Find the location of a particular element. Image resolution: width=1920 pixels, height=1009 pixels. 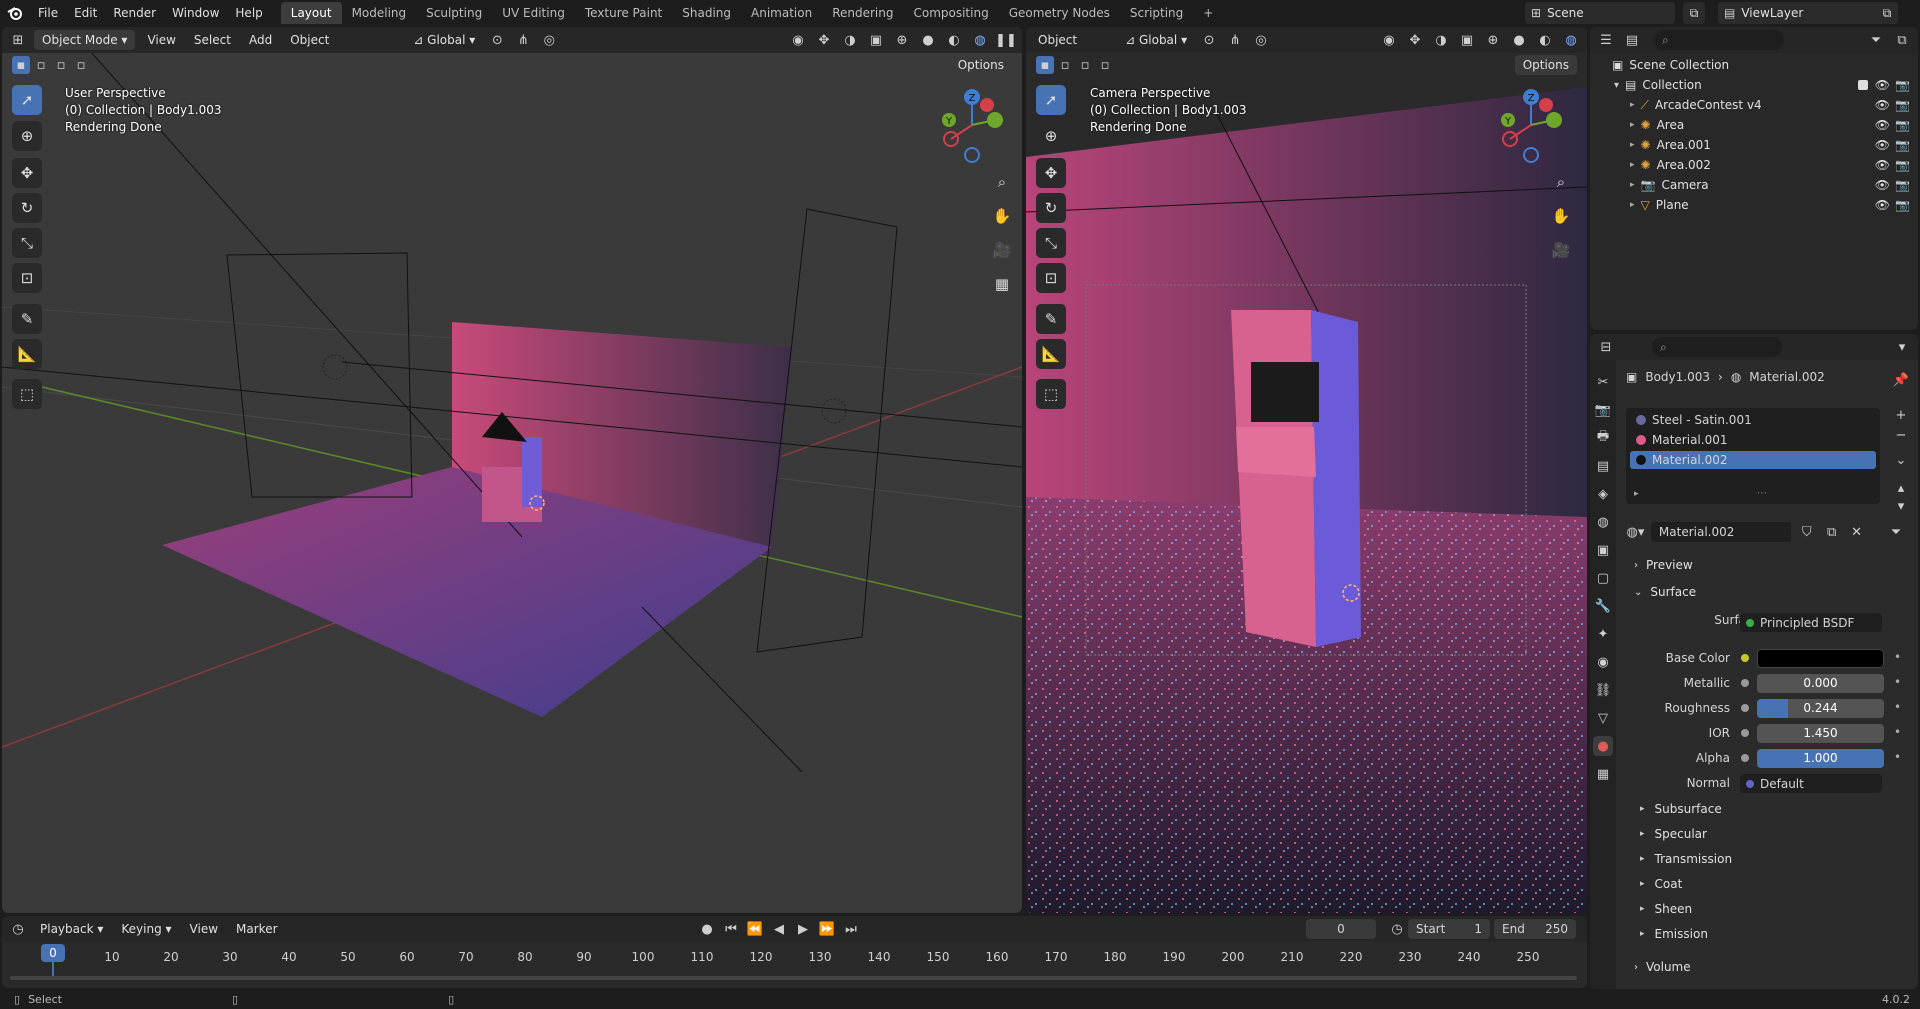

end-frame-field: End 250 is located at coordinates (1535, 929).